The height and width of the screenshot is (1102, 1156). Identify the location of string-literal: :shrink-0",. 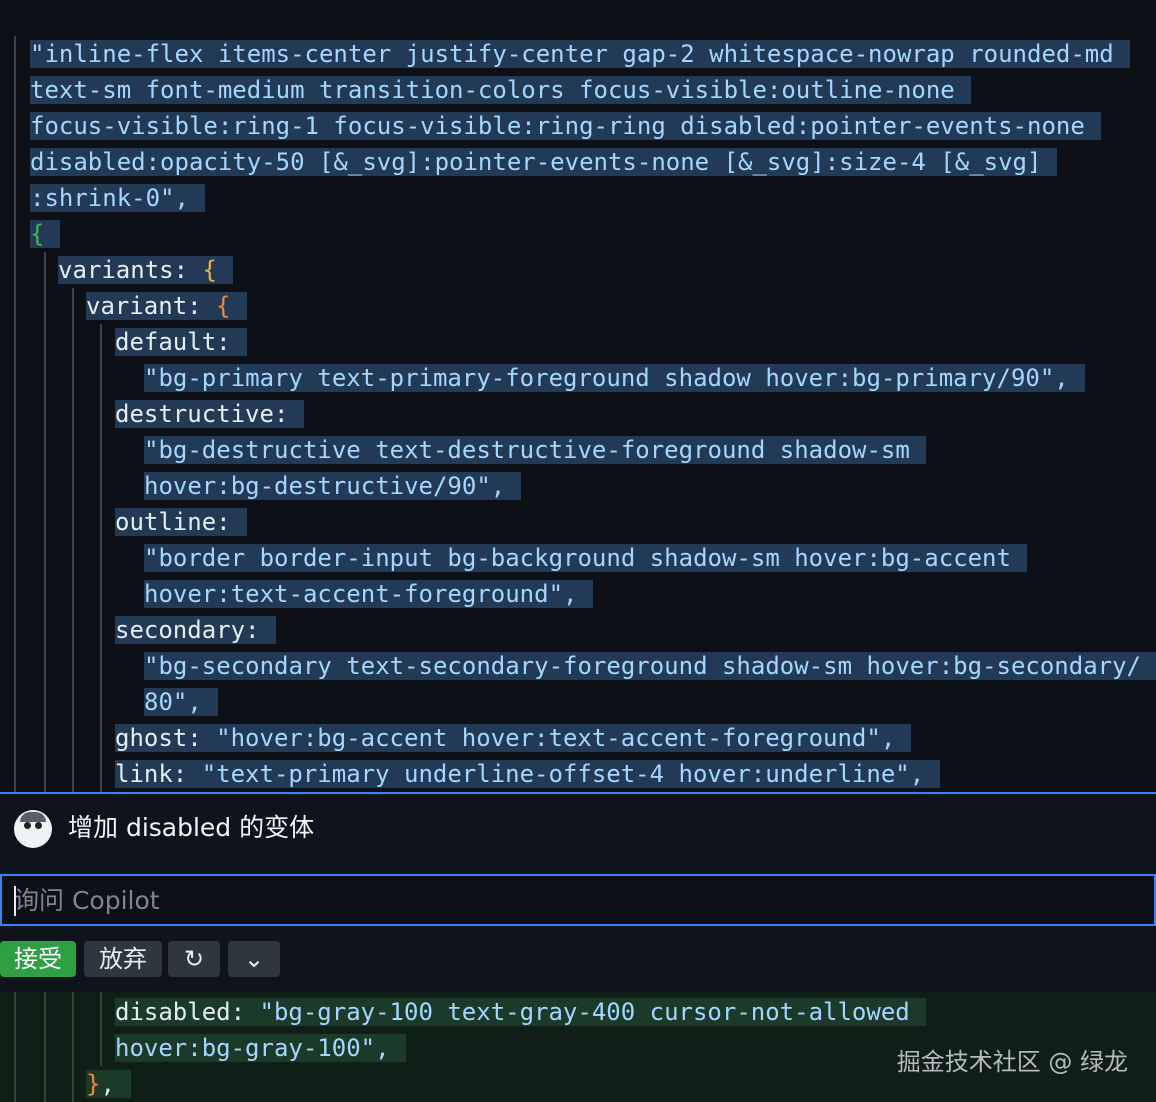
(117, 198).